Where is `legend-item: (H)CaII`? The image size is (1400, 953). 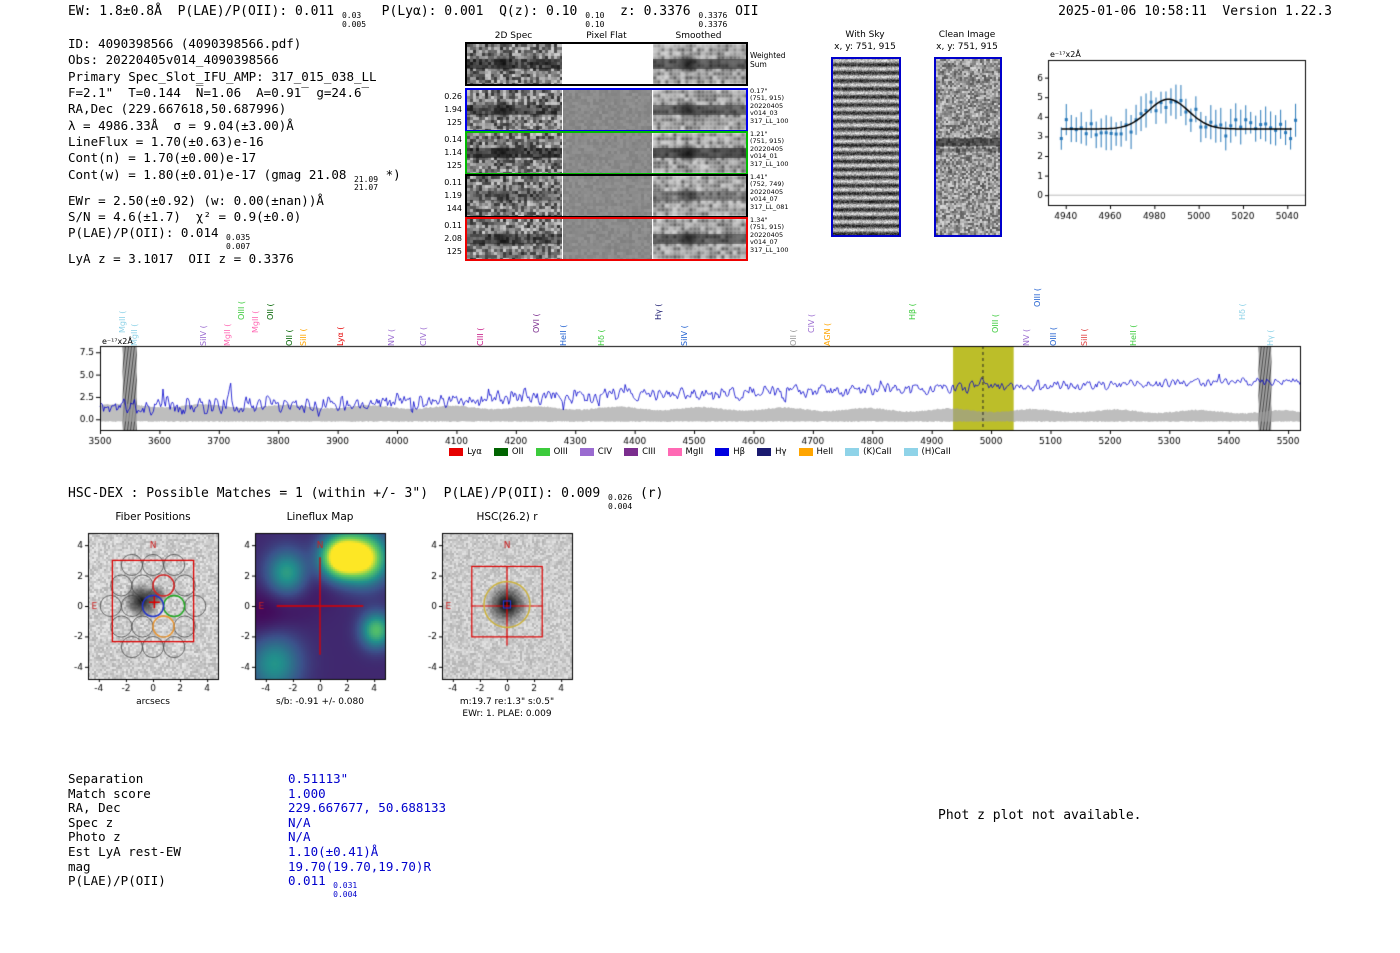
legend-item: (H)CaII is located at coordinates (927, 452).